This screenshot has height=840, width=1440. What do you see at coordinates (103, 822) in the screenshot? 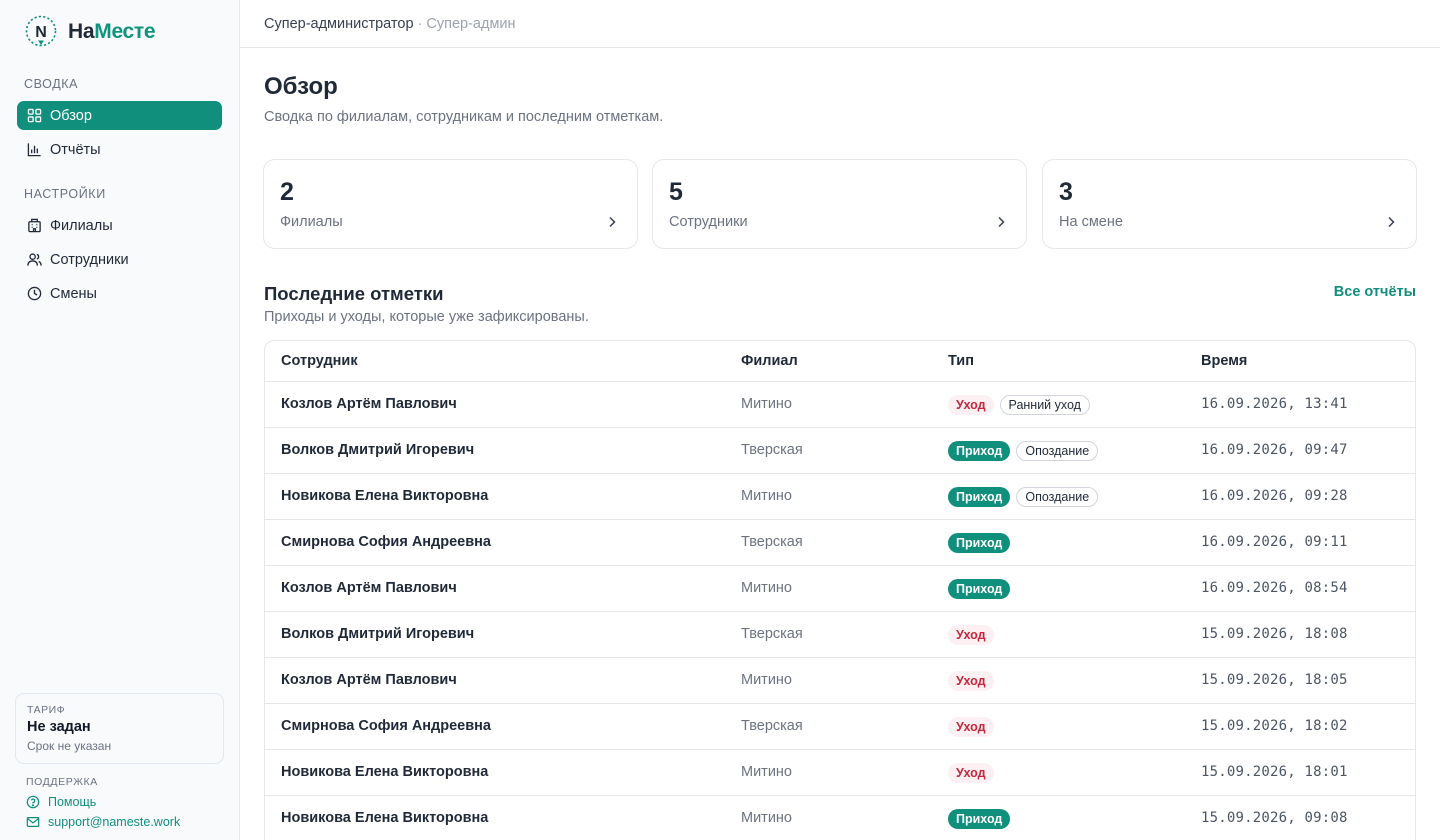
I see `support-email-link: support@nameste.work` at bounding box center [103, 822].